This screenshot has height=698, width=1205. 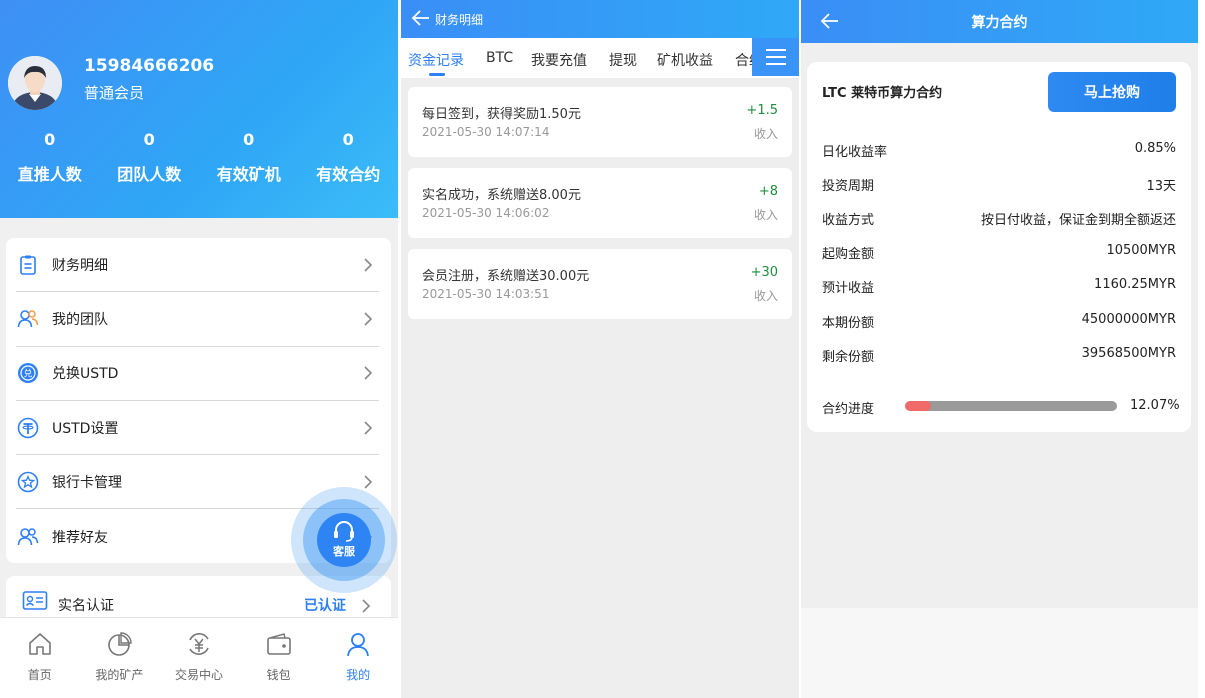 I want to click on verification-label: 实名认证, so click(x=86, y=606).